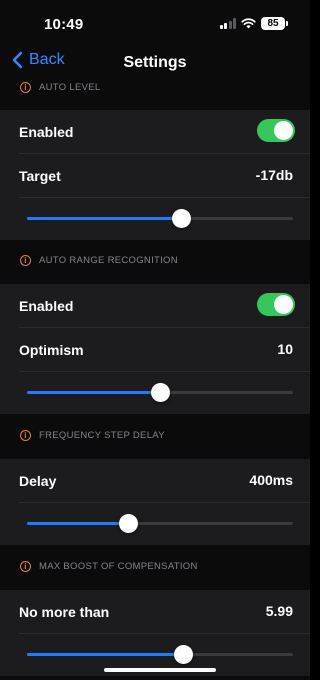 This screenshot has width=320, height=680. I want to click on row-label: Optimism, so click(51, 350).